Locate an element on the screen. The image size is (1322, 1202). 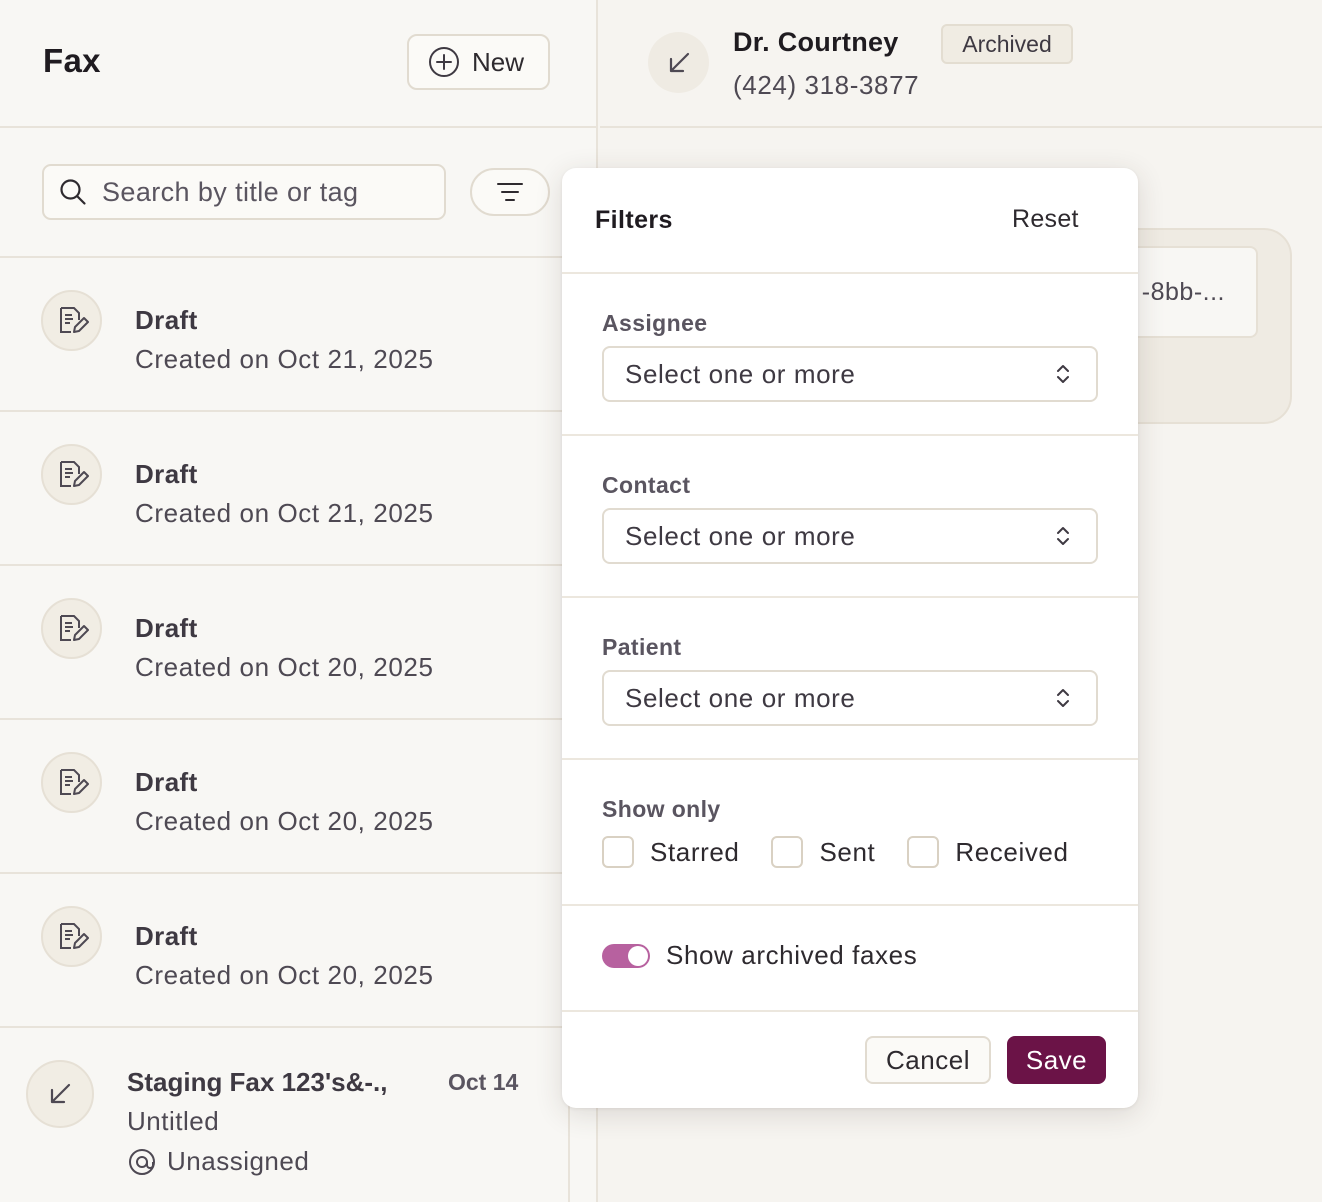
show-only-options: Starred Sent Received is located at coordinates (851, 852).